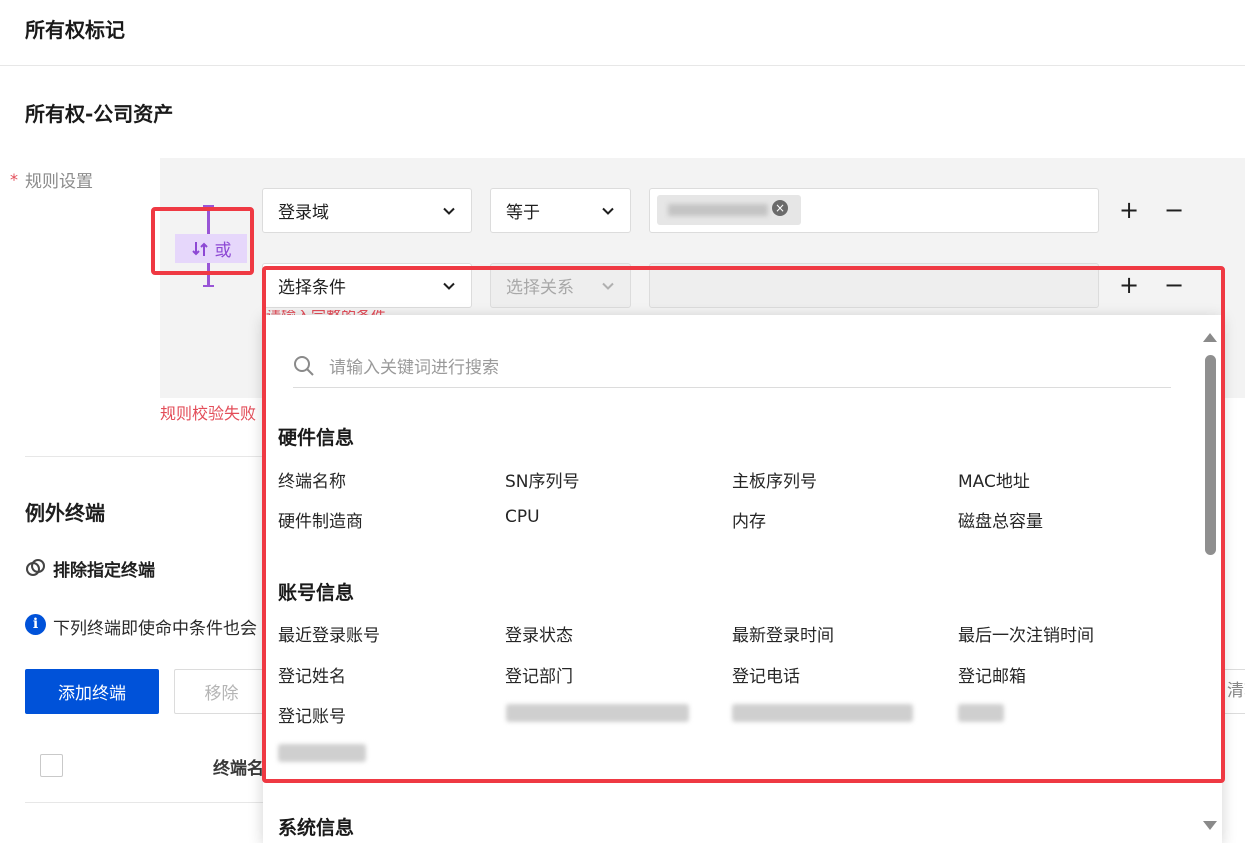  Describe the element at coordinates (718, 210) in the screenshot. I see `value-tag-text-redacted` at that location.